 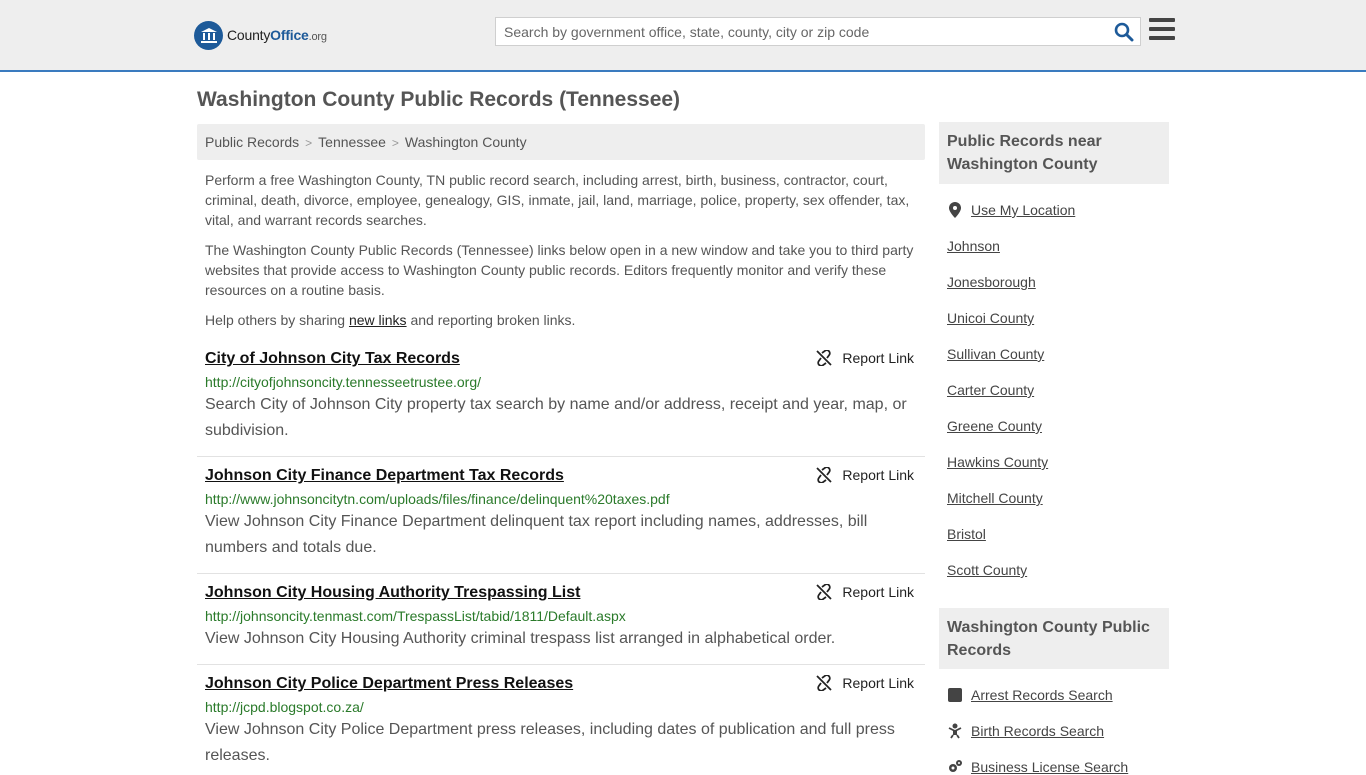 I want to click on search-icon, so click(x=1124, y=32).